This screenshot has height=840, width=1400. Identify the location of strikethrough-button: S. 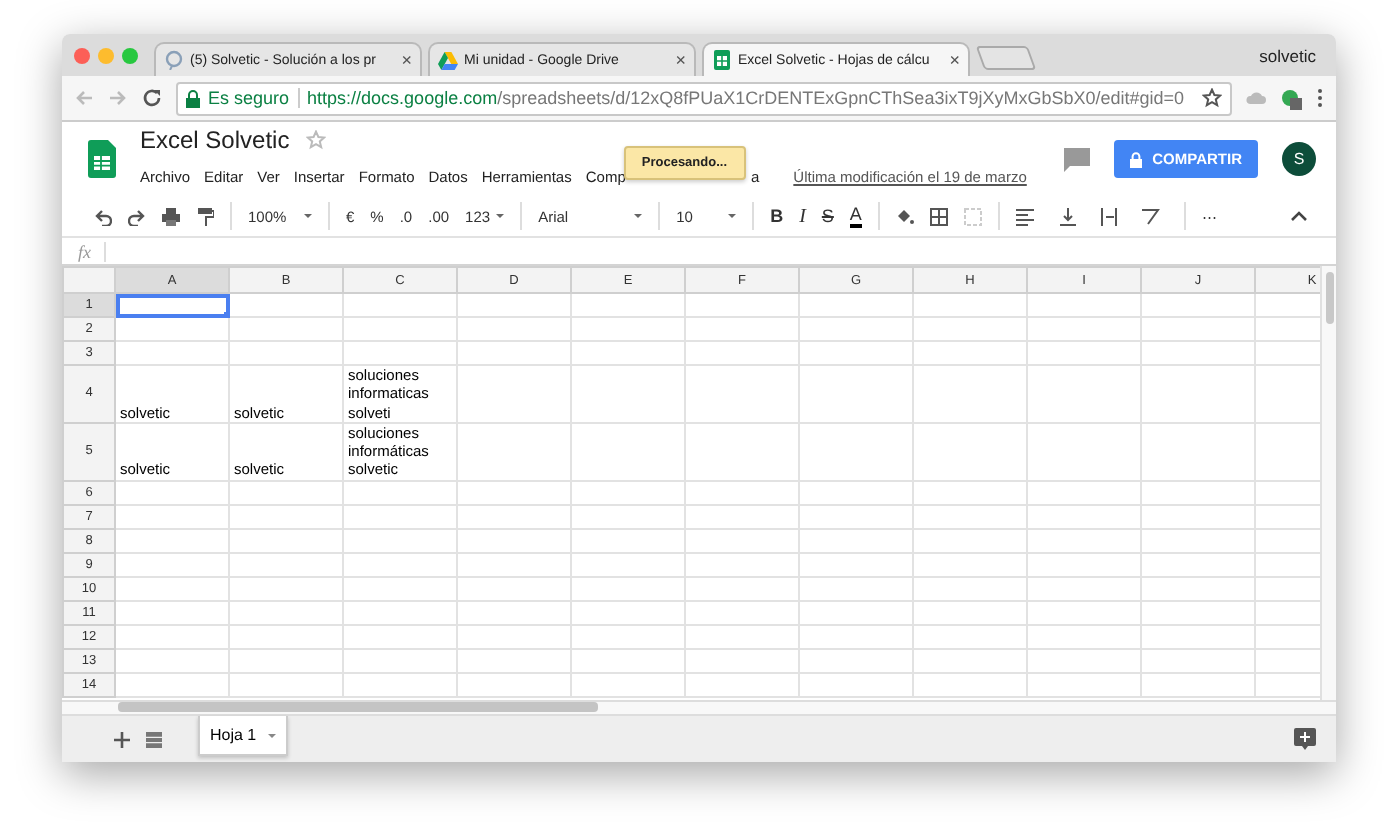
(827, 216).